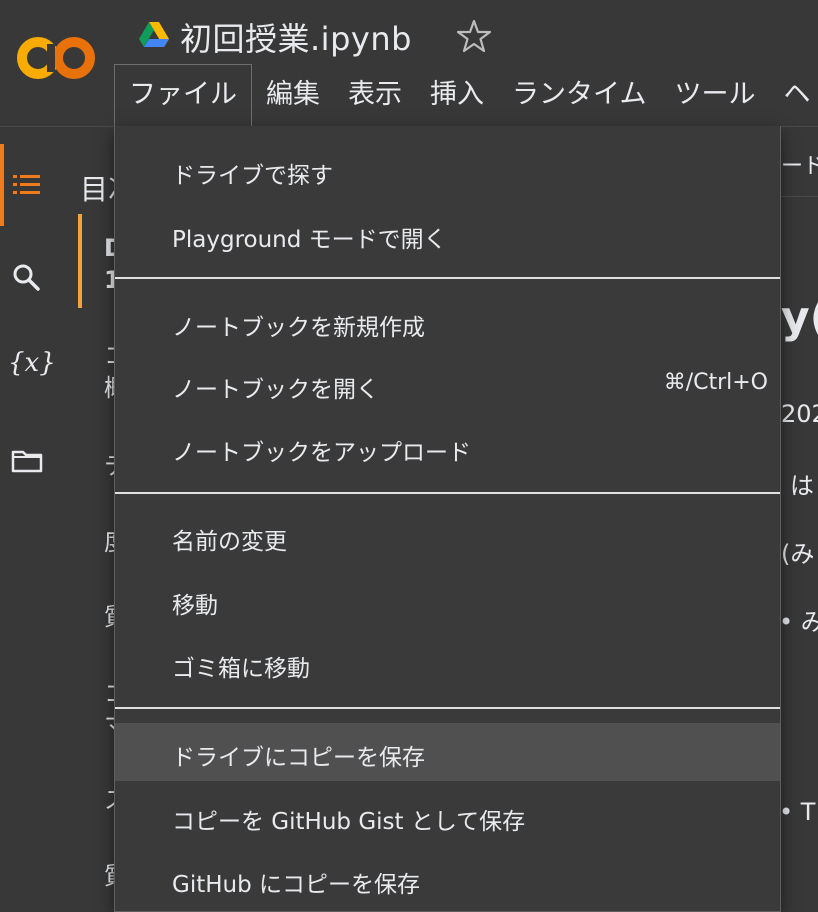 Image resolution: width=818 pixels, height=912 pixels. Describe the element at coordinates (309, 240) in the screenshot. I see `menu-item-label: Playground モードで開く` at that location.